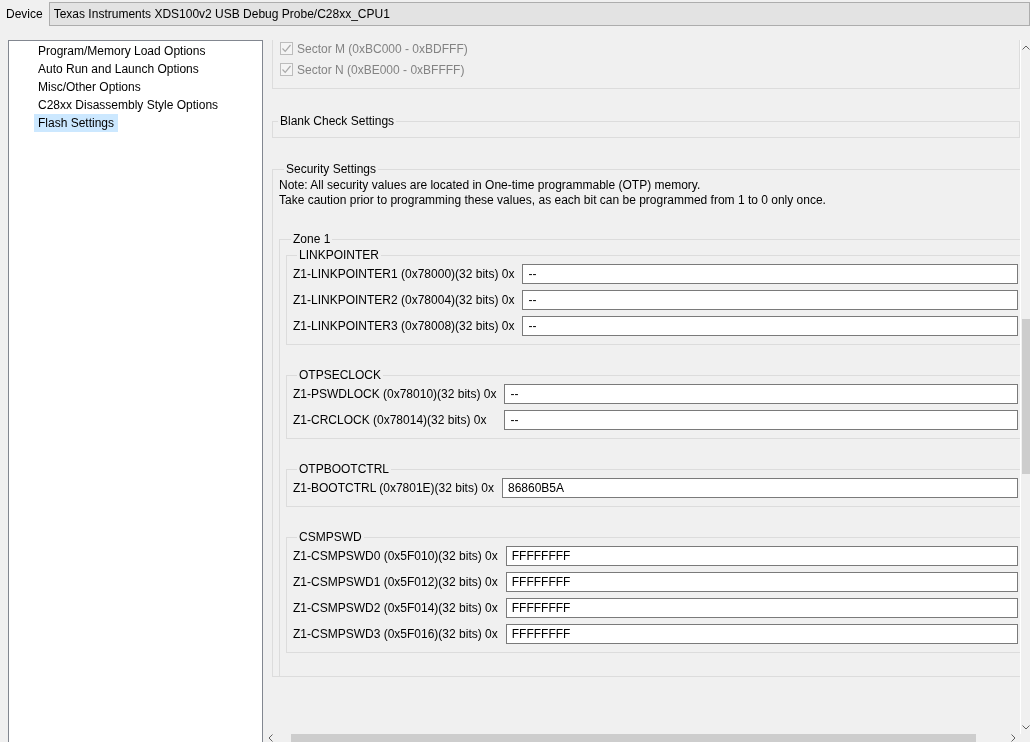 This screenshot has height=742, width=1030. I want to click on note-text: Take caution prior to programming these values, as each bit can be programmed from 1 to 0 only once., so click(553, 200).